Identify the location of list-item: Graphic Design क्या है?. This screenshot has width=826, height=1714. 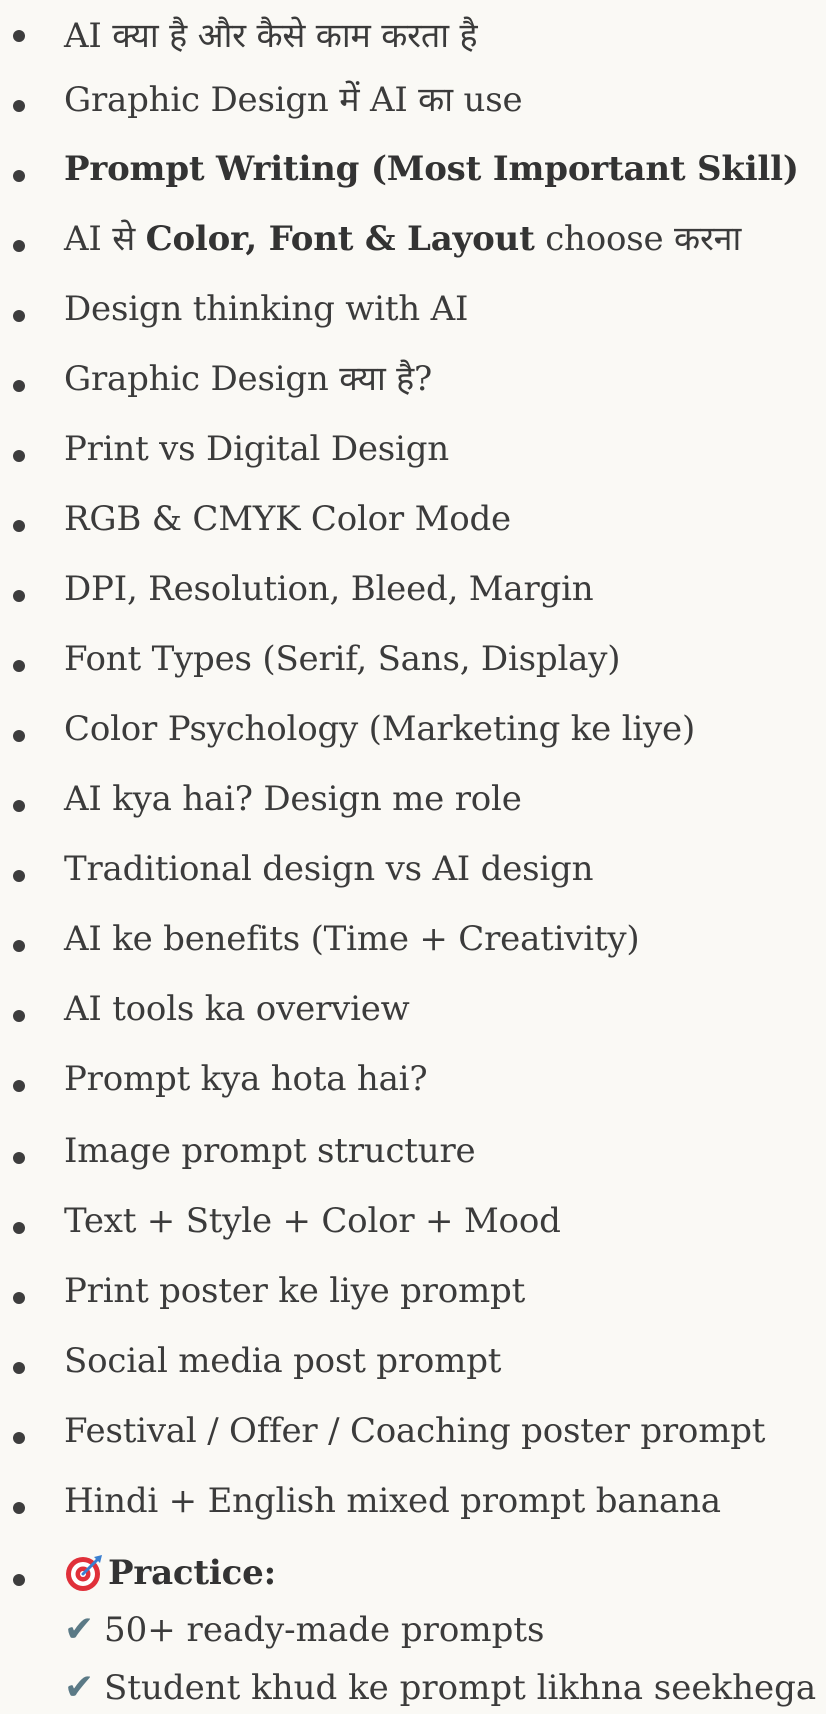
(413, 386).